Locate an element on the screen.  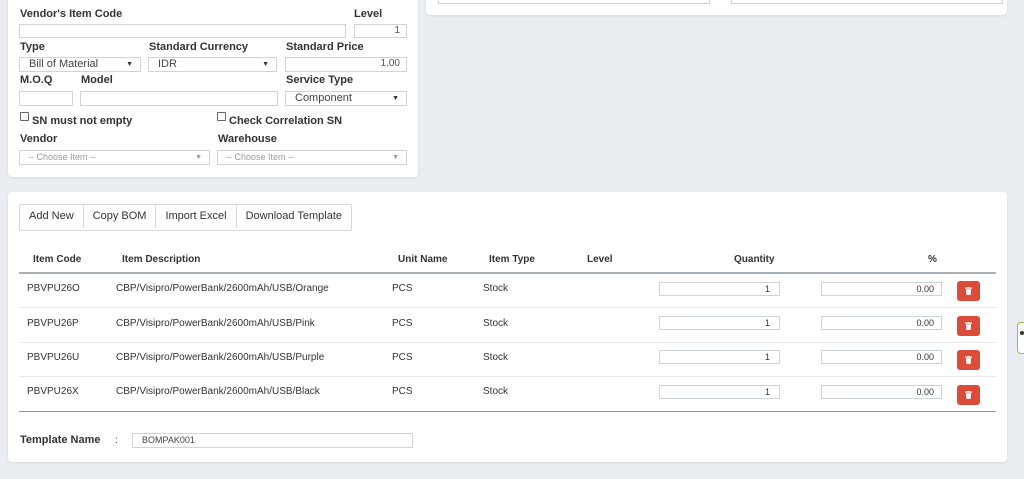
header-item-code: Item Code is located at coordinates (57, 259).